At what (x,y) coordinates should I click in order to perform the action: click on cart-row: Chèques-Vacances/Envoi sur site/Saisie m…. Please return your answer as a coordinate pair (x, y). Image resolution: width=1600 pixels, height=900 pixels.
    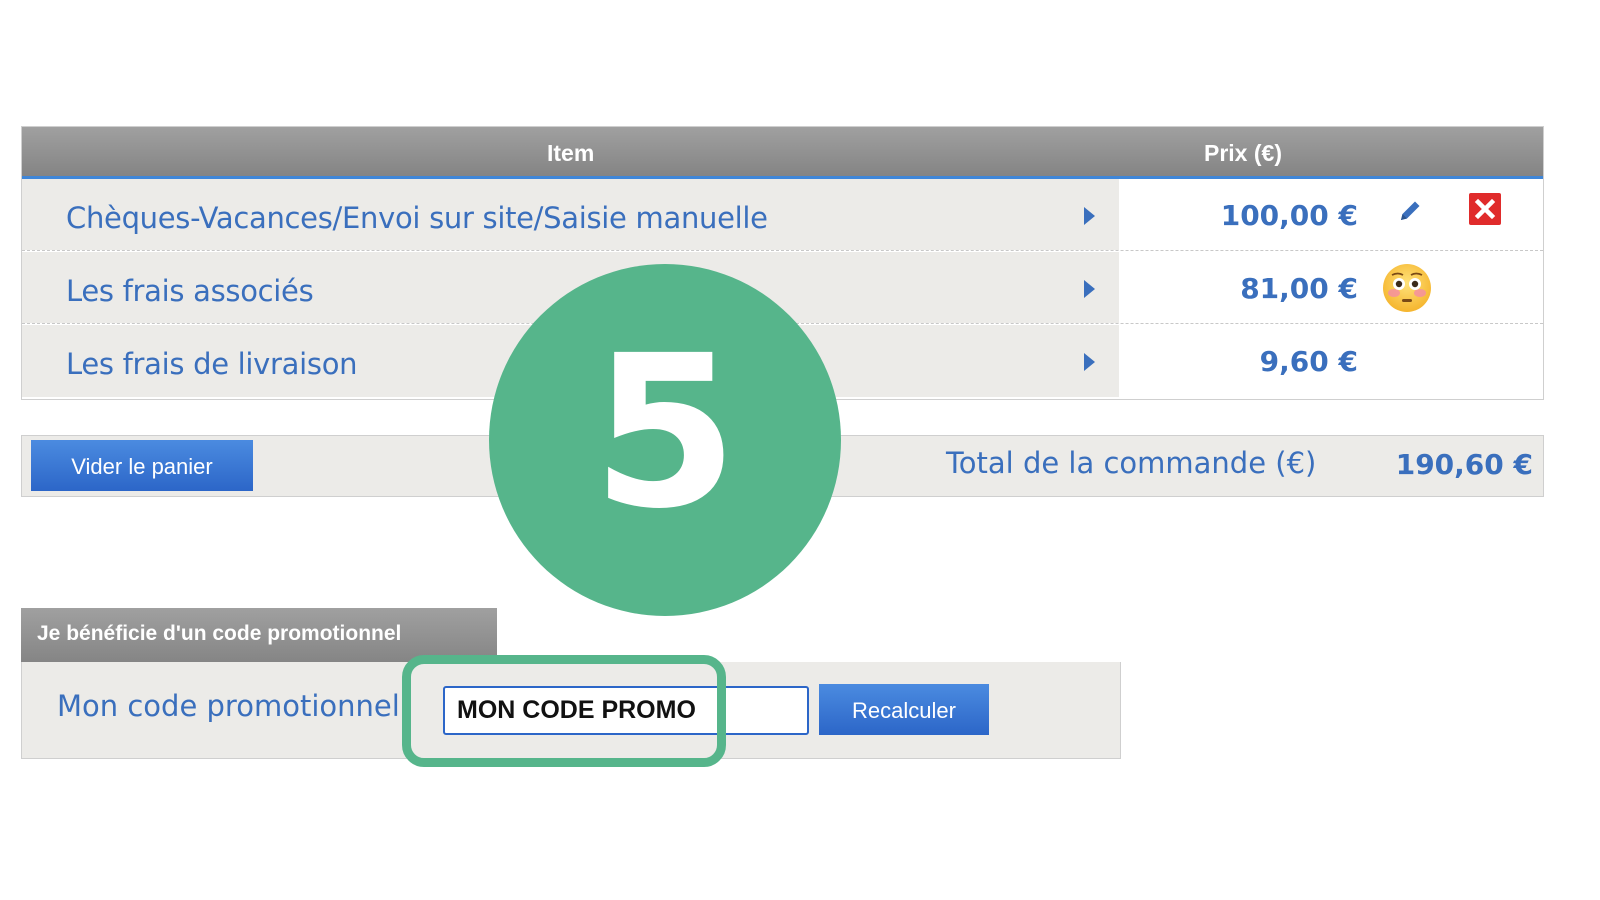
    Looking at the image, I should click on (782, 215).